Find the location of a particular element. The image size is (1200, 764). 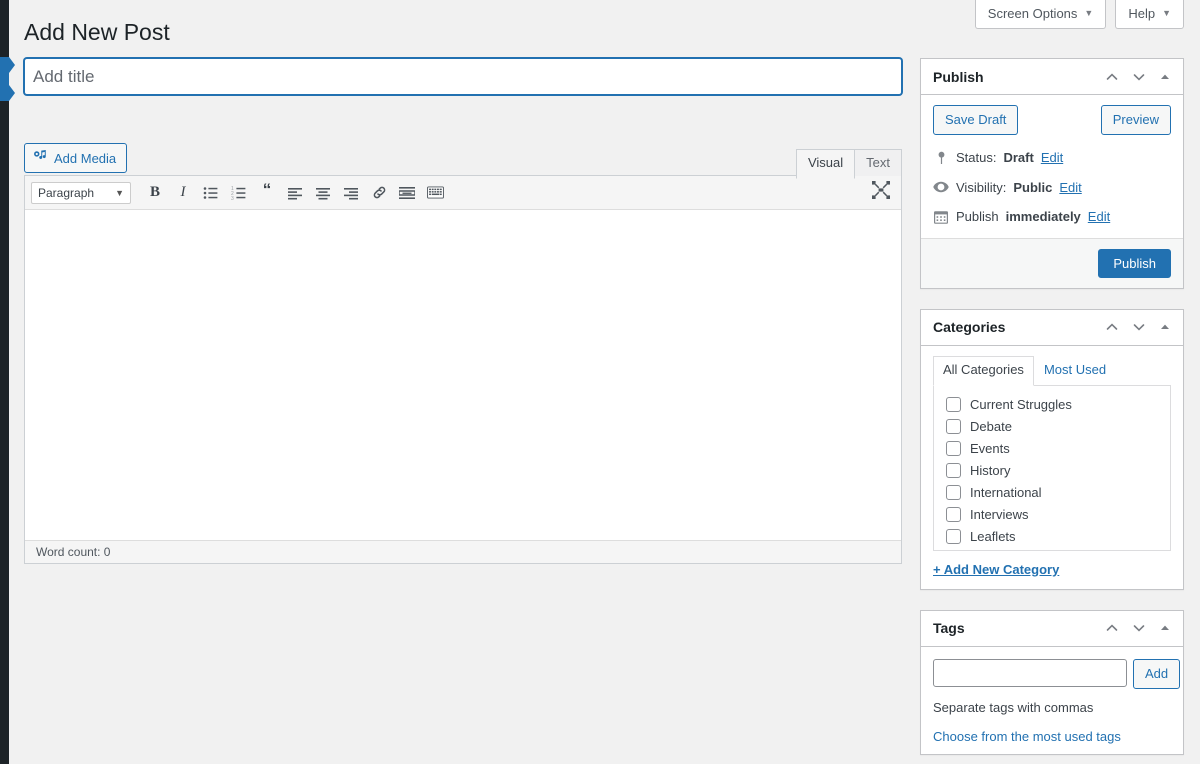

tab-visual: Visual is located at coordinates (825, 164).